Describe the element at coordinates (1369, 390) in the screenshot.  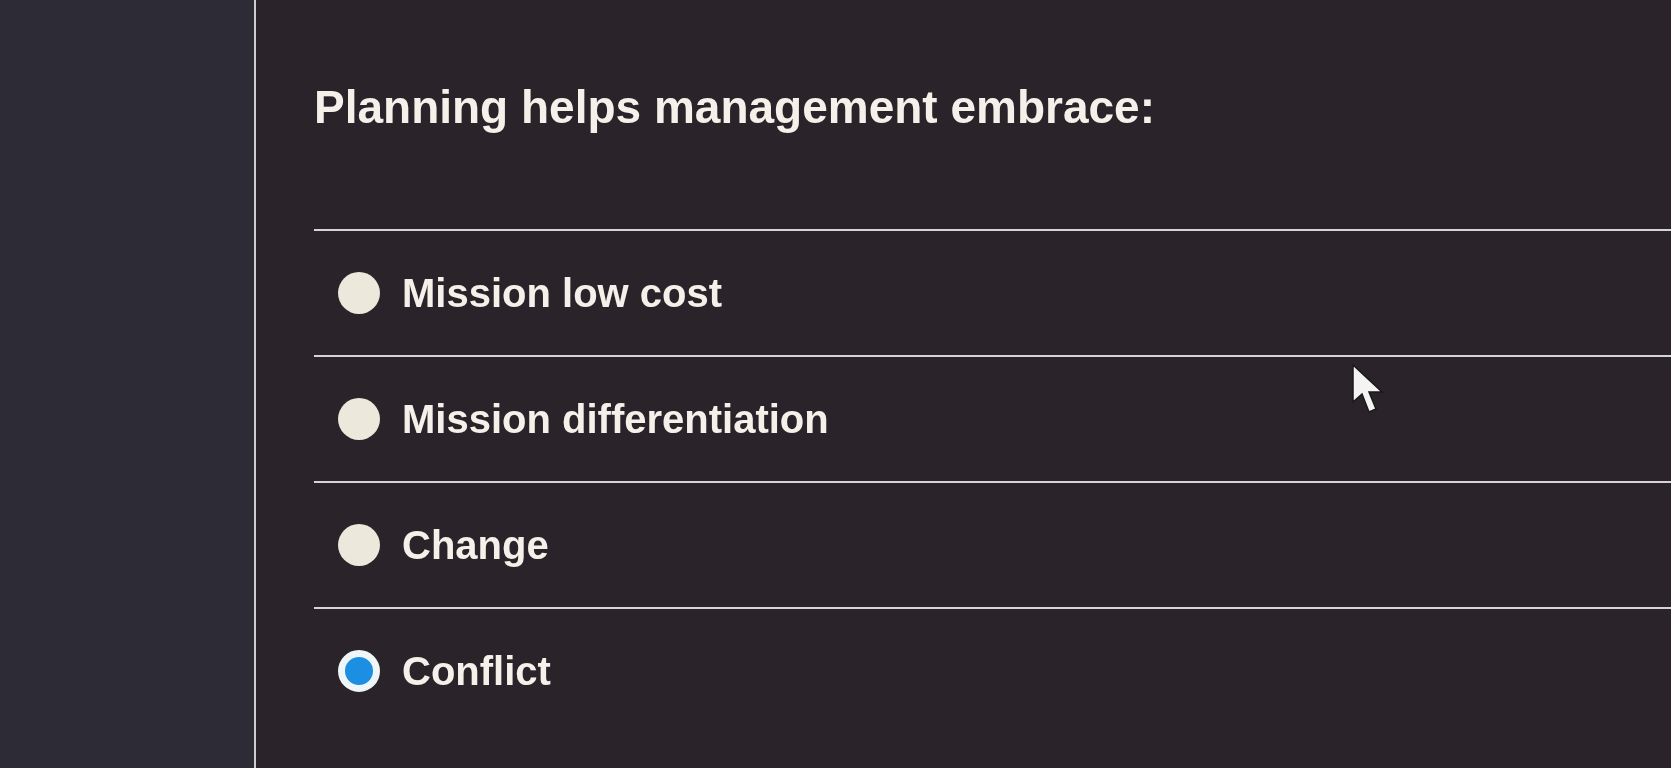
I see `mouse-pointer-icon` at that location.